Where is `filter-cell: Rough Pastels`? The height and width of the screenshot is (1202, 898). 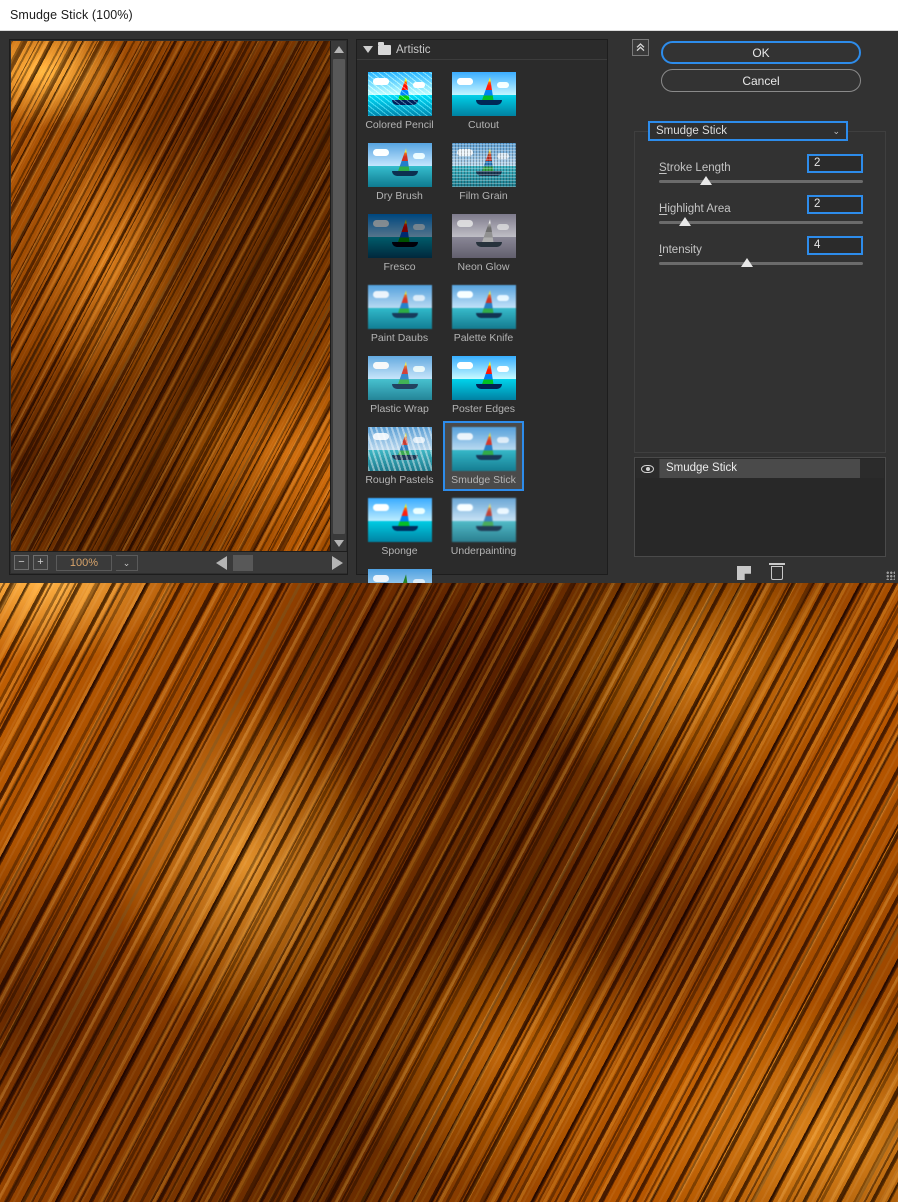 filter-cell: Rough Pastels is located at coordinates (399, 456).